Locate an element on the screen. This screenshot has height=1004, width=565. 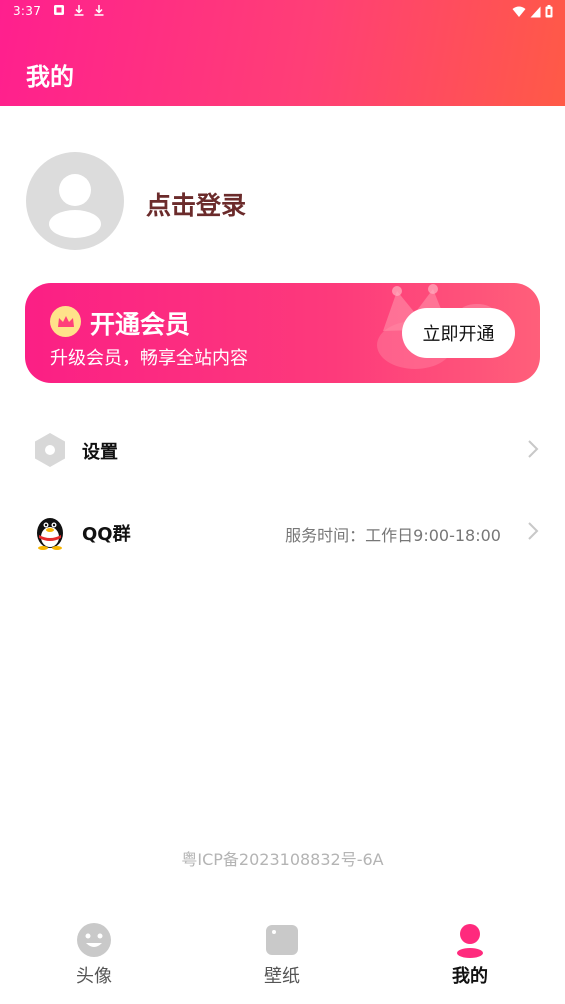
vip-title: 开通会员 is located at coordinates (140, 324).